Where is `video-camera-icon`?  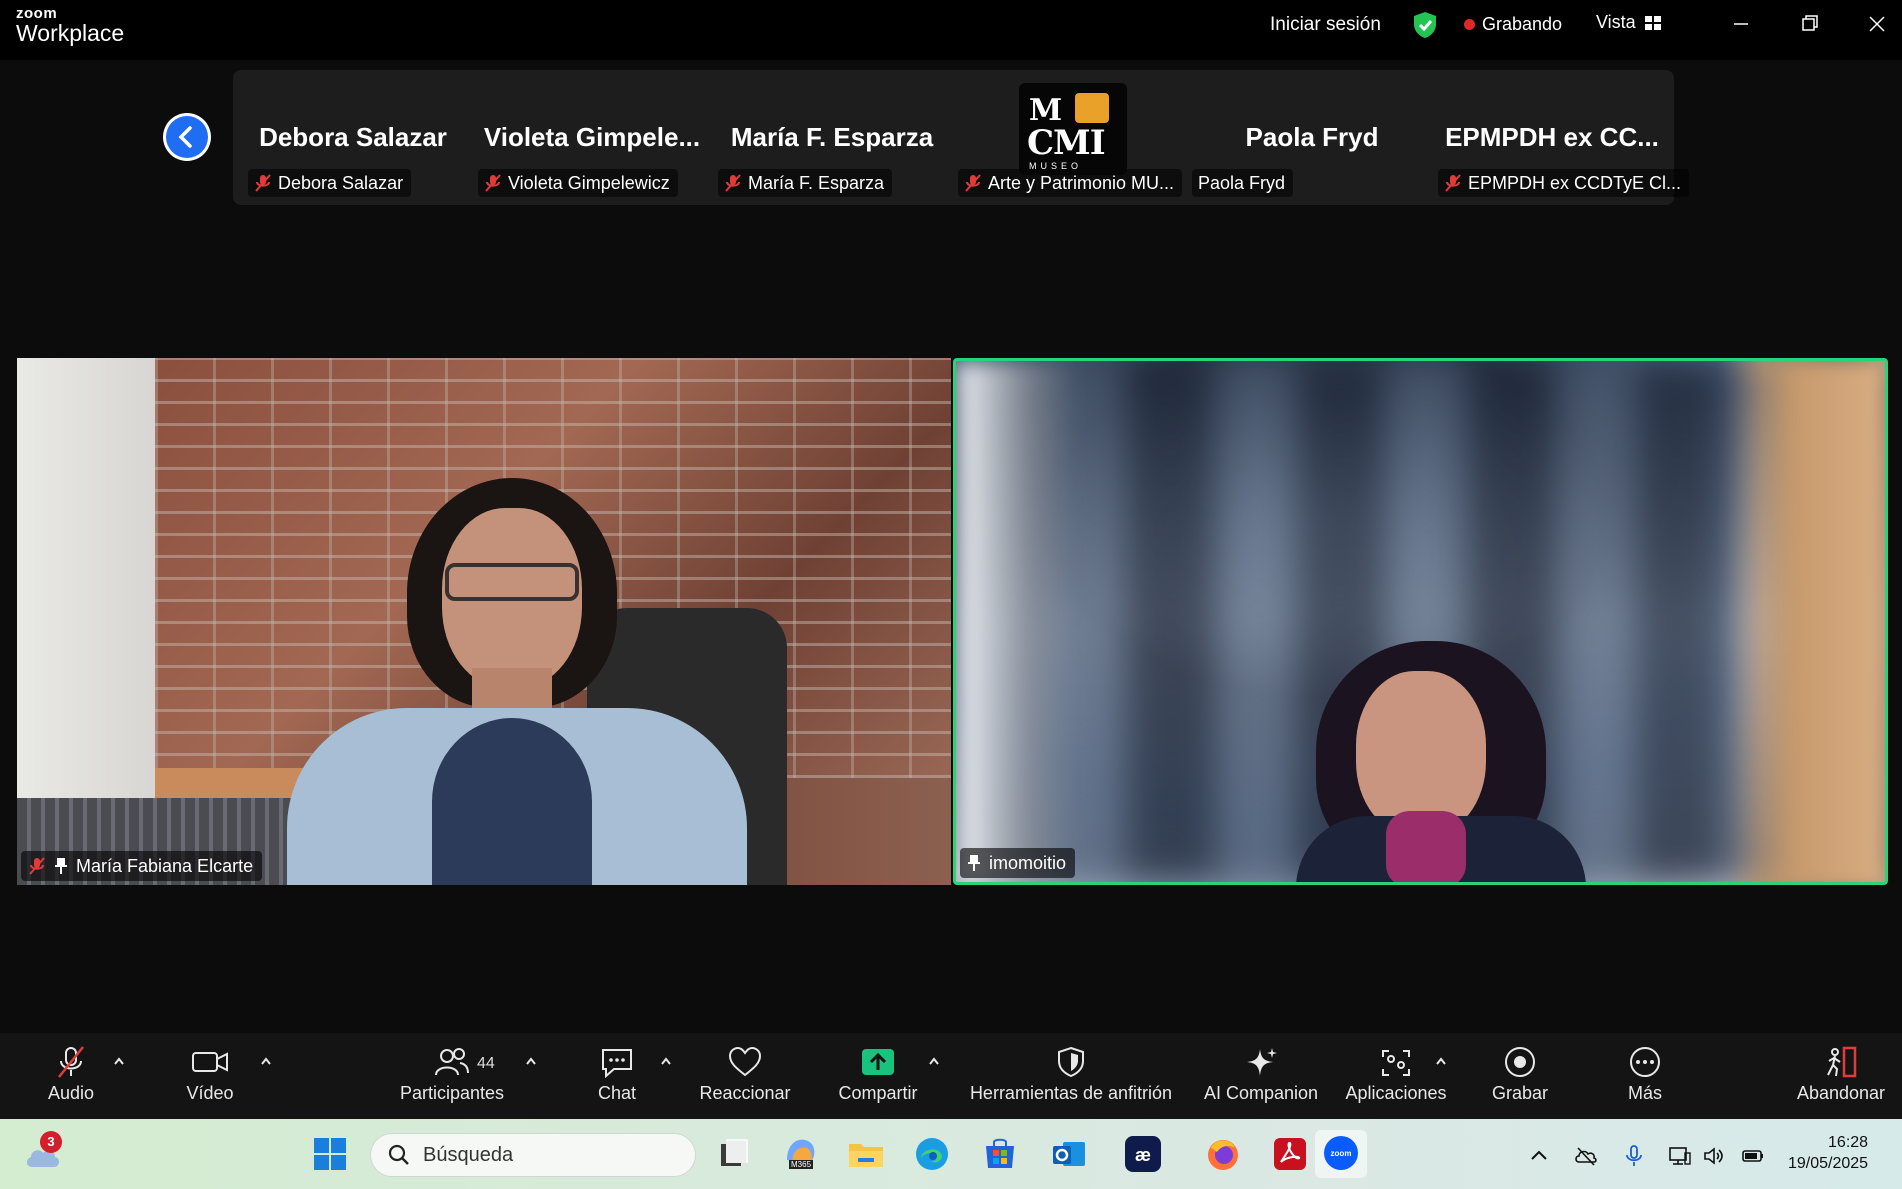
video-camera-icon is located at coordinates (210, 1062).